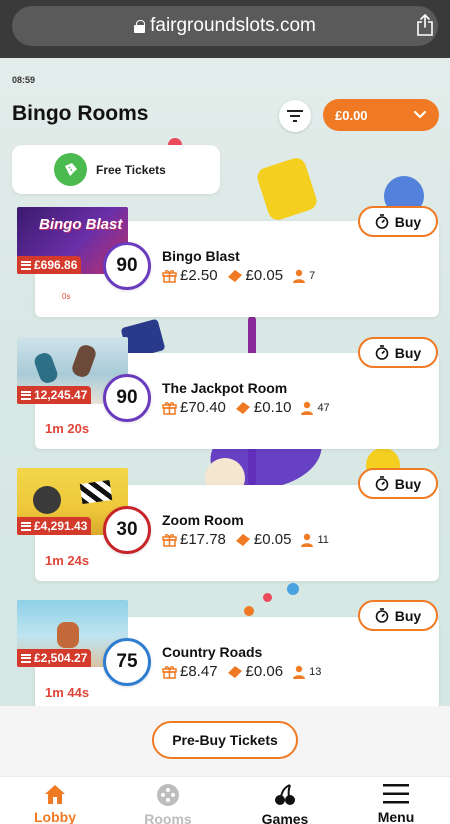 Image resolution: width=450 pixels, height=824 pixels. Describe the element at coordinates (225, 388) in the screenshot. I see `room-name: The Jackpot Room` at that location.